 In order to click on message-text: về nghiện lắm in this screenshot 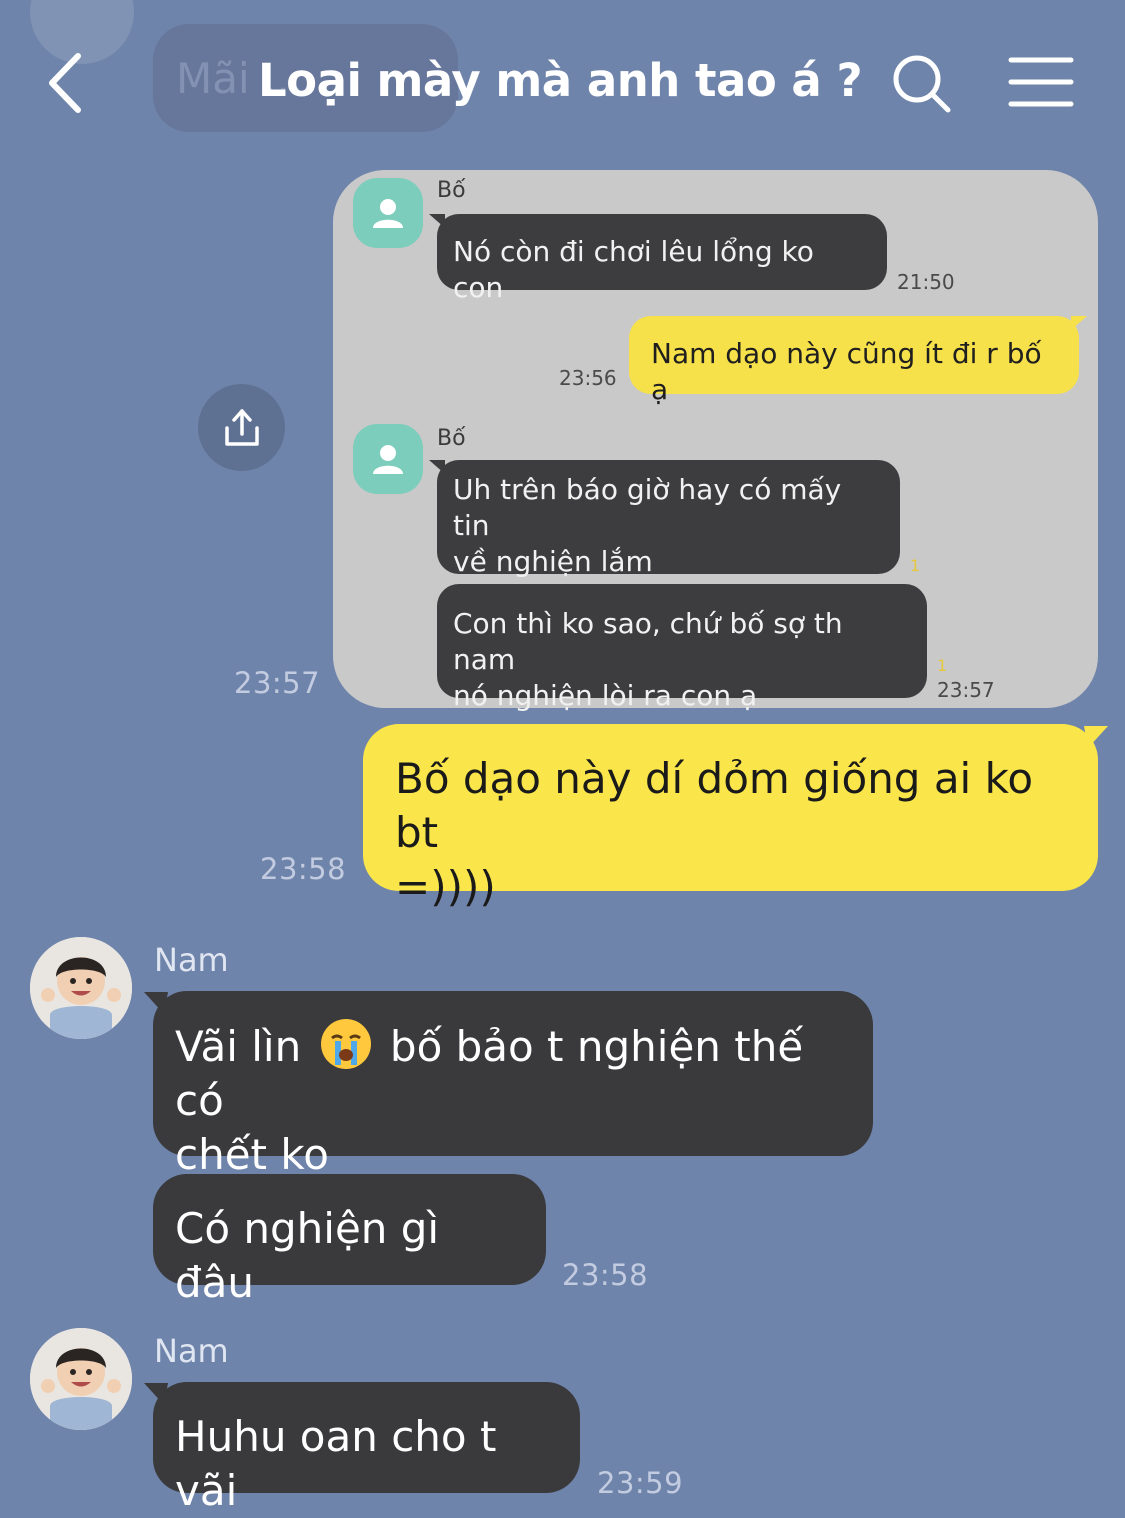, I will do `click(553, 561)`.